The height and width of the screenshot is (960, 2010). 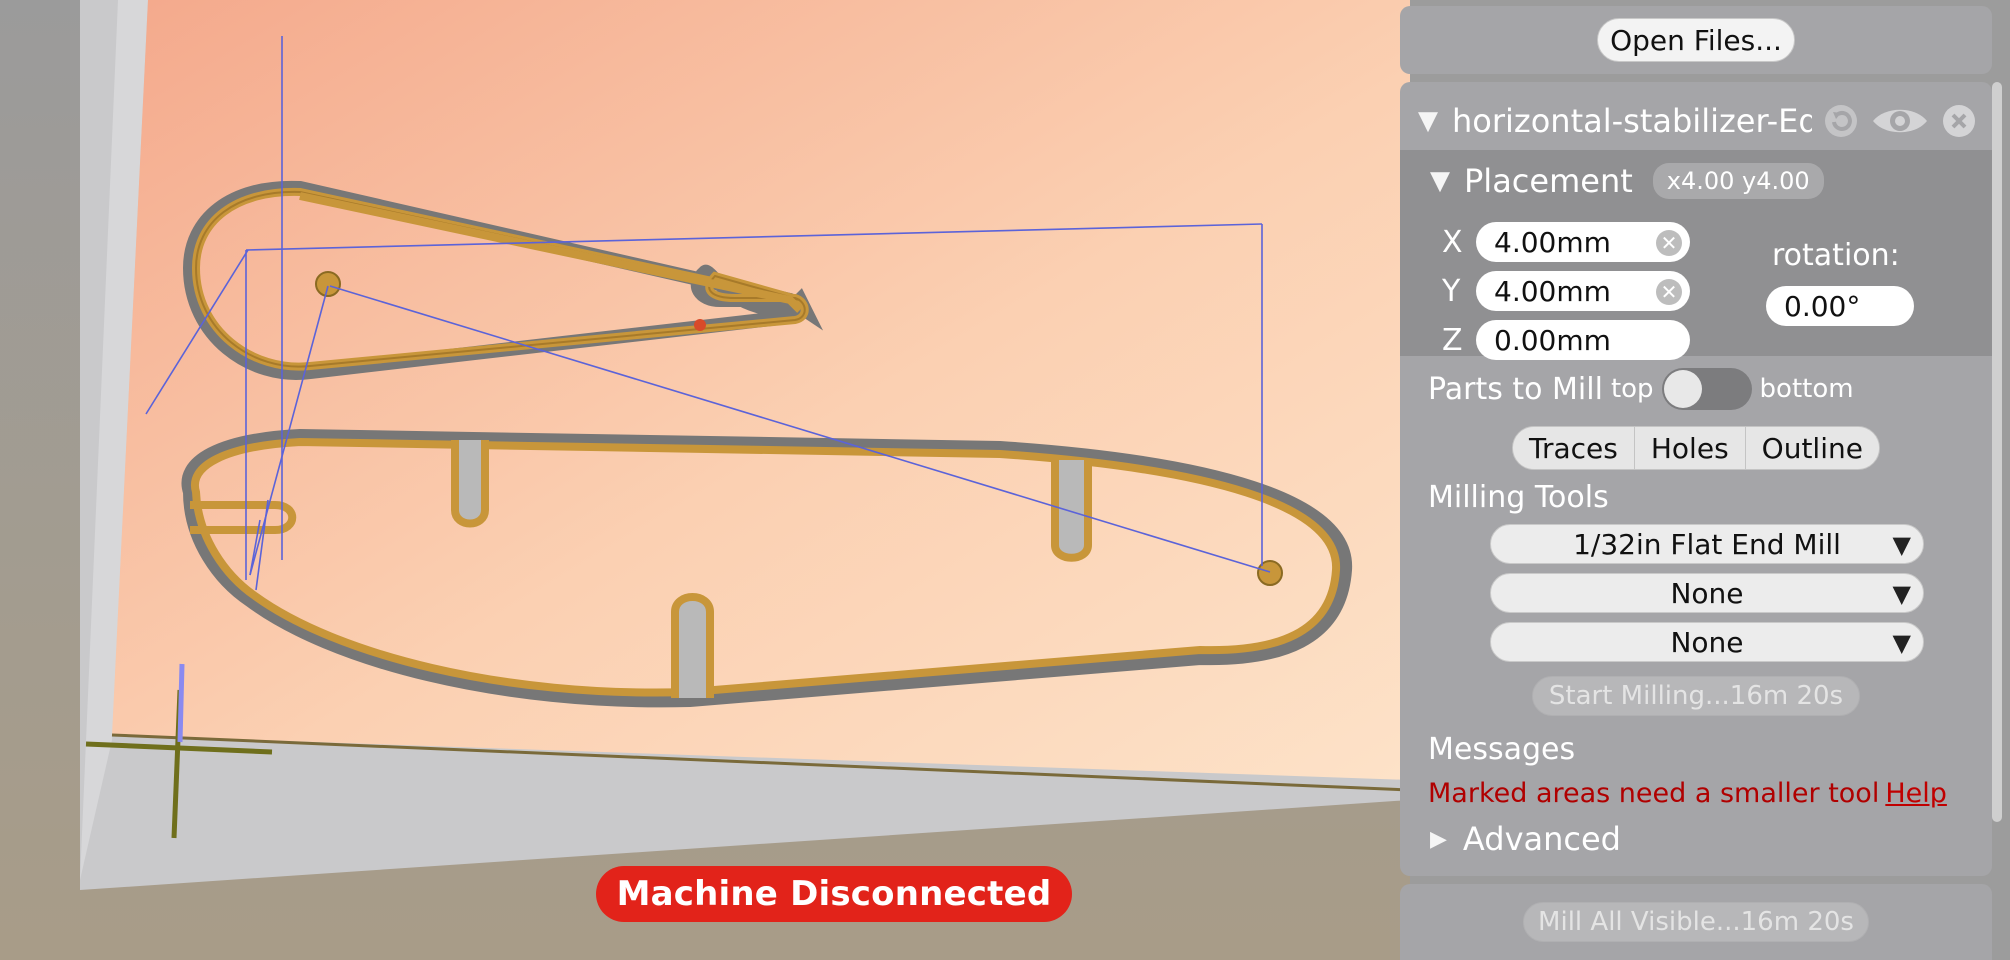 I want to click on x-field: 4.00mm ✕, so click(x=1583, y=242).